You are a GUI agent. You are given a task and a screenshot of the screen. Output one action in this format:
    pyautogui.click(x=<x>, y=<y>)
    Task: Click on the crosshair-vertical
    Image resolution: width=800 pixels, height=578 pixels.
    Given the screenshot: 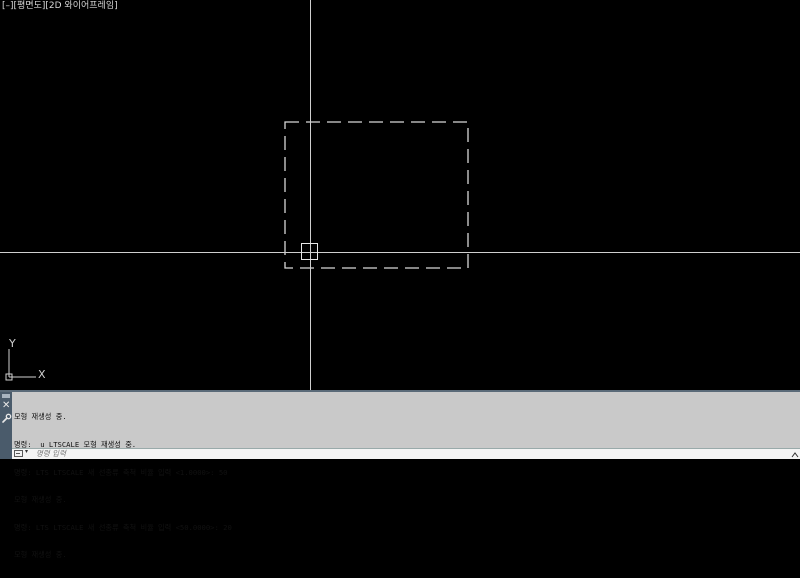 What is the action you would take?
    pyautogui.click(x=310, y=195)
    